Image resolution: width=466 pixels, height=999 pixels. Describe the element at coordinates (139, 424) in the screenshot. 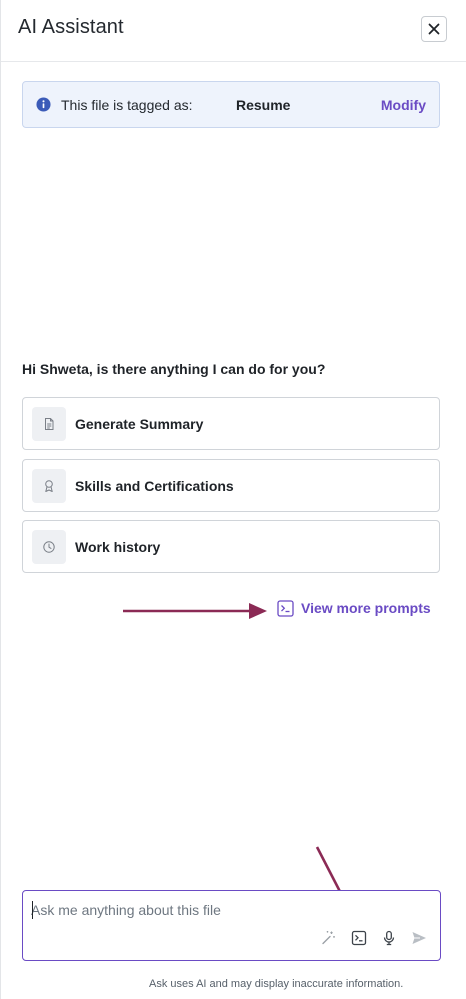

I see `prompt-label: Generate Summary` at that location.